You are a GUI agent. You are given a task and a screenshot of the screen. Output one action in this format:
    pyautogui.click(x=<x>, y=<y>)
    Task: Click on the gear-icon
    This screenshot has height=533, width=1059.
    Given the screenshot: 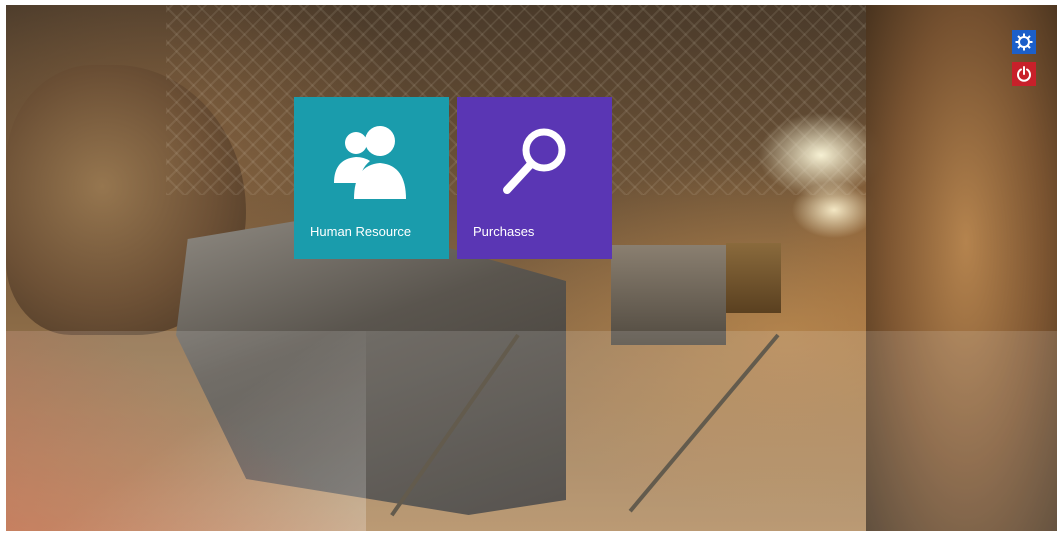 What is the action you would take?
    pyautogui.click(x=1024, y=42)
    